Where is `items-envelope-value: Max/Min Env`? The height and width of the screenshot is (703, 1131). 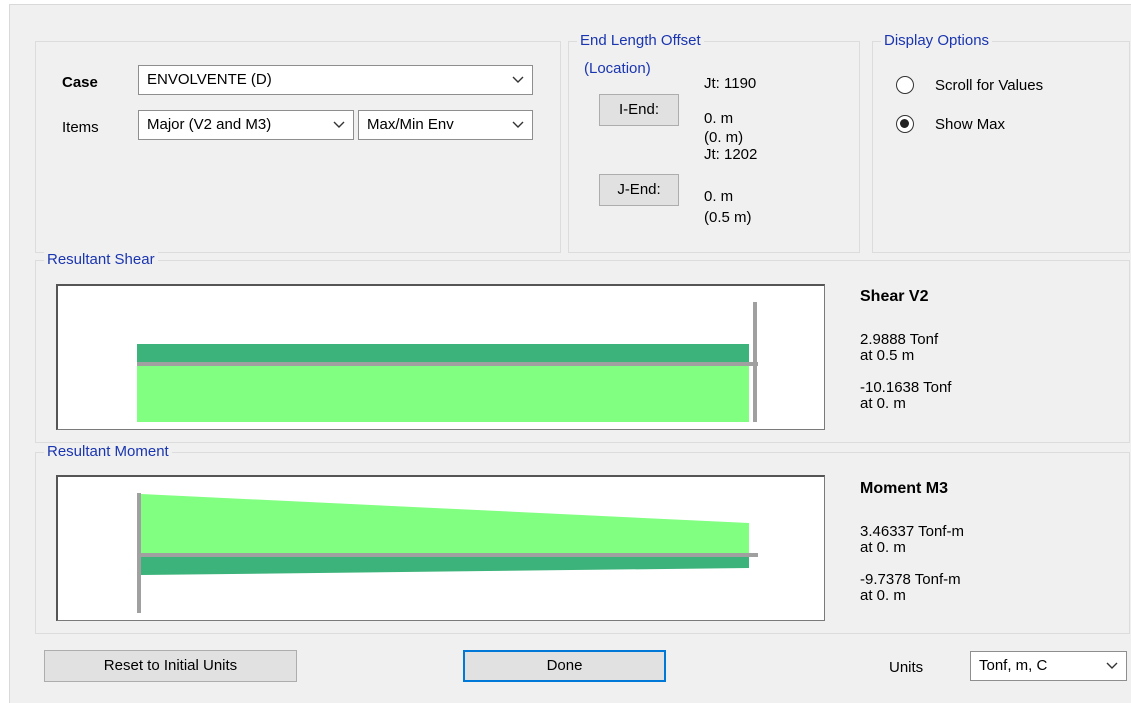
items-envelope-value: Max/Min Env is located at coordinates (410, 124).